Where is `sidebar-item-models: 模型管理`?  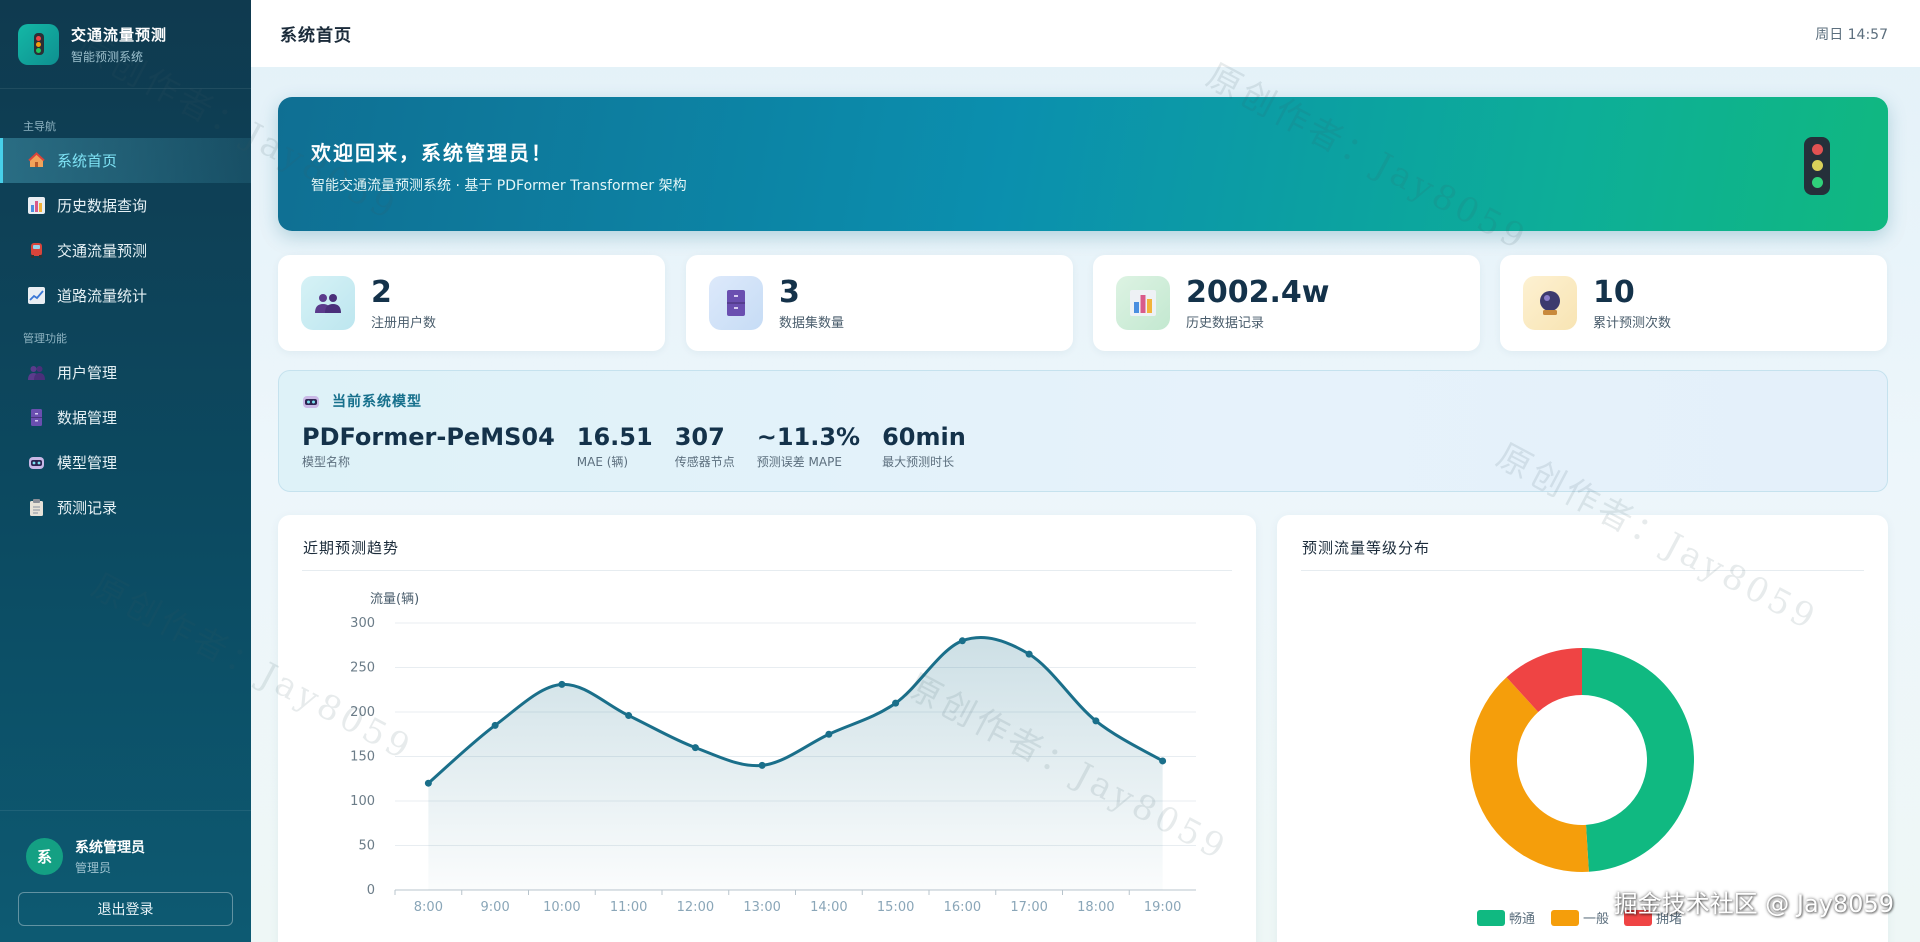 sidebar-item-models: 模型管理 is located at coordinates (125, 462).